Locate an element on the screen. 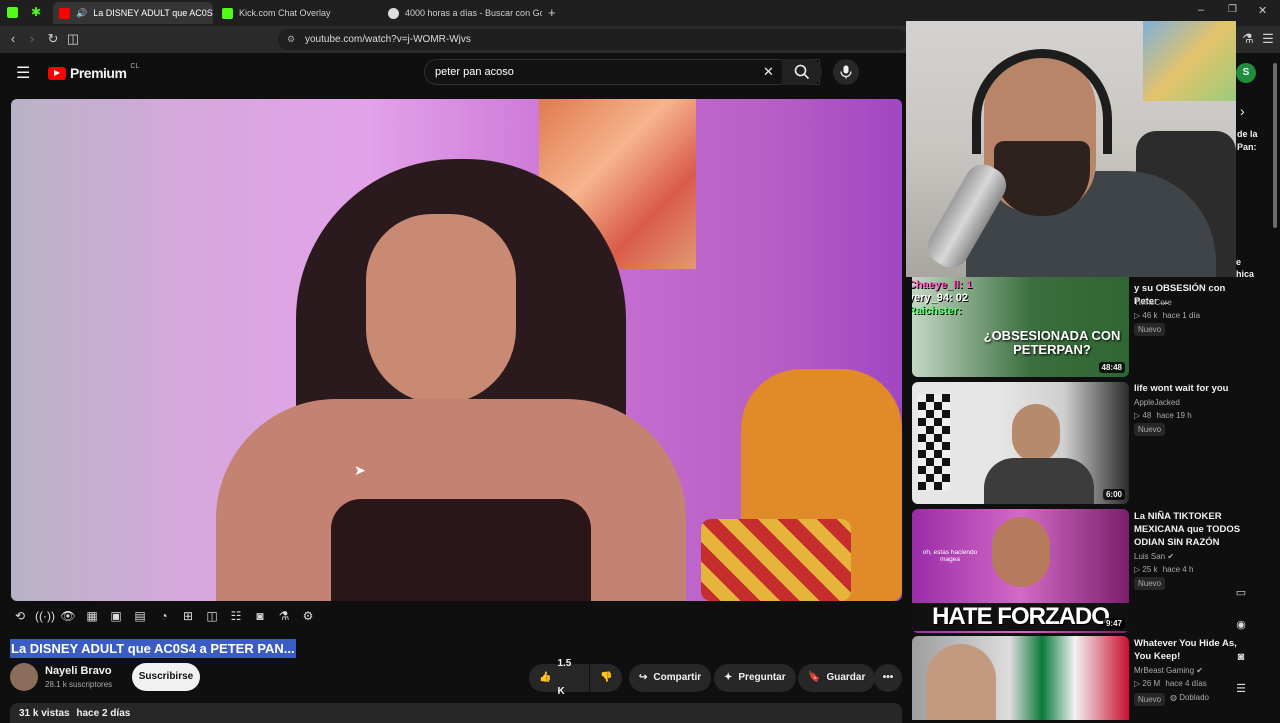  recommendation-channel: MrBeast Gaming ✔ is located at coordinates (1168, 670).